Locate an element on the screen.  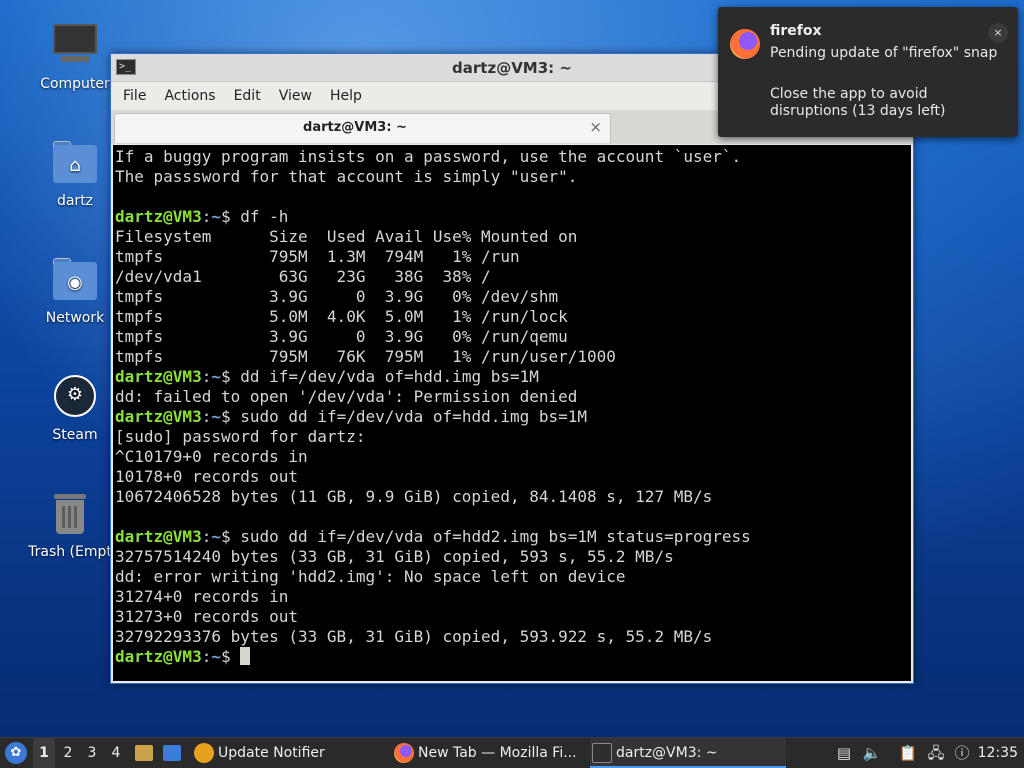
terminal-text: 10178+0 records out is located at coordinates (207, 476).